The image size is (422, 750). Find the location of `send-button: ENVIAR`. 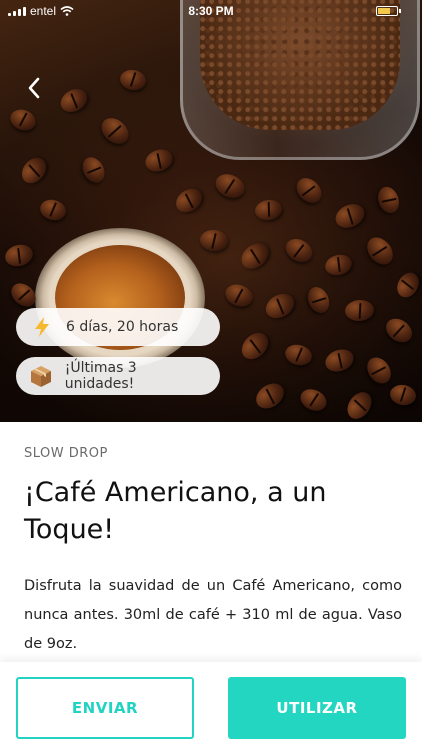

send-button: ENVIAR is located at coordinates (105, 708).